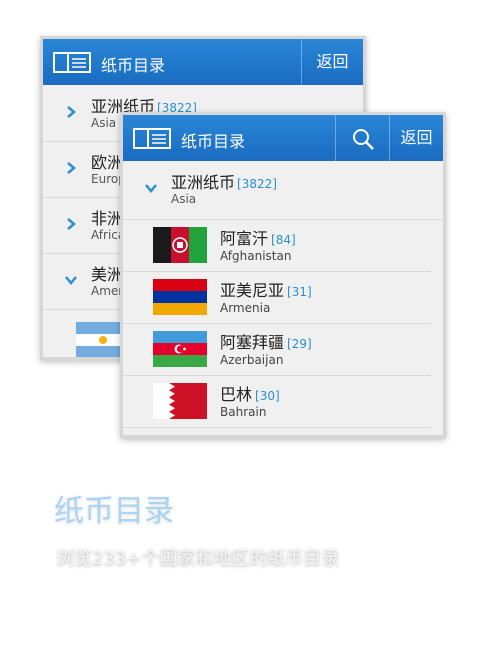  I want to click on category-count: [3822], so click(257, 184).